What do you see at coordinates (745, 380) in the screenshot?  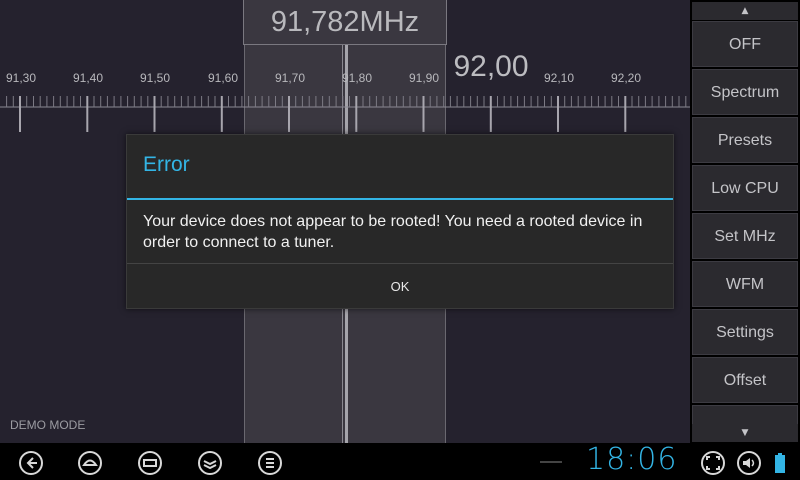 I see `sidebar-item-offset: Offset` at bounding box center [745, 380].